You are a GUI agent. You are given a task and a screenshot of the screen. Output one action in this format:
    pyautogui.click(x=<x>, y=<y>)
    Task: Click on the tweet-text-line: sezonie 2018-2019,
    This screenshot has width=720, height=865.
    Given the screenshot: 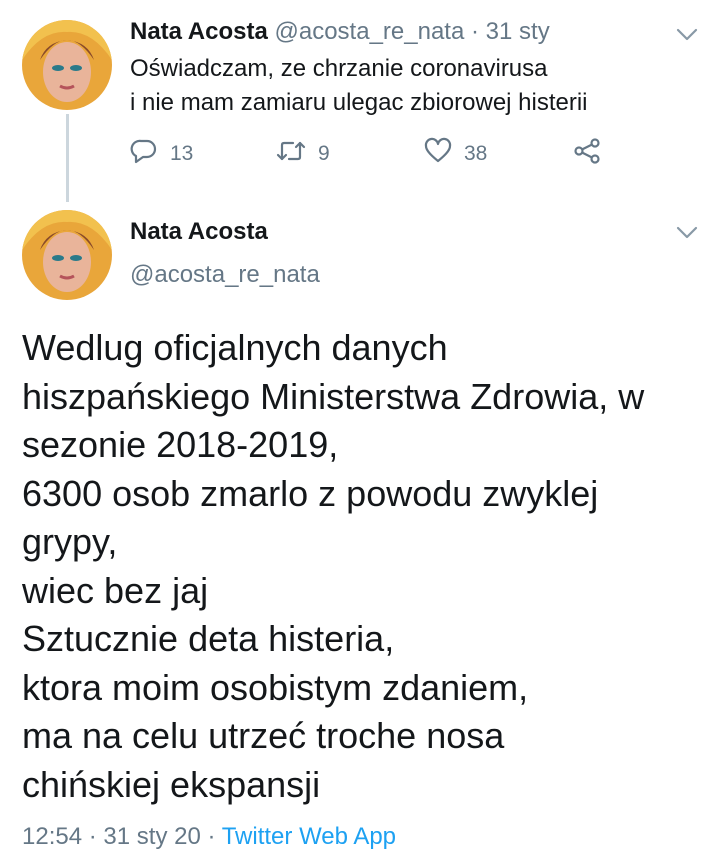 What is the action you would take?
    pyautogui.click(x=180, y=444)
    